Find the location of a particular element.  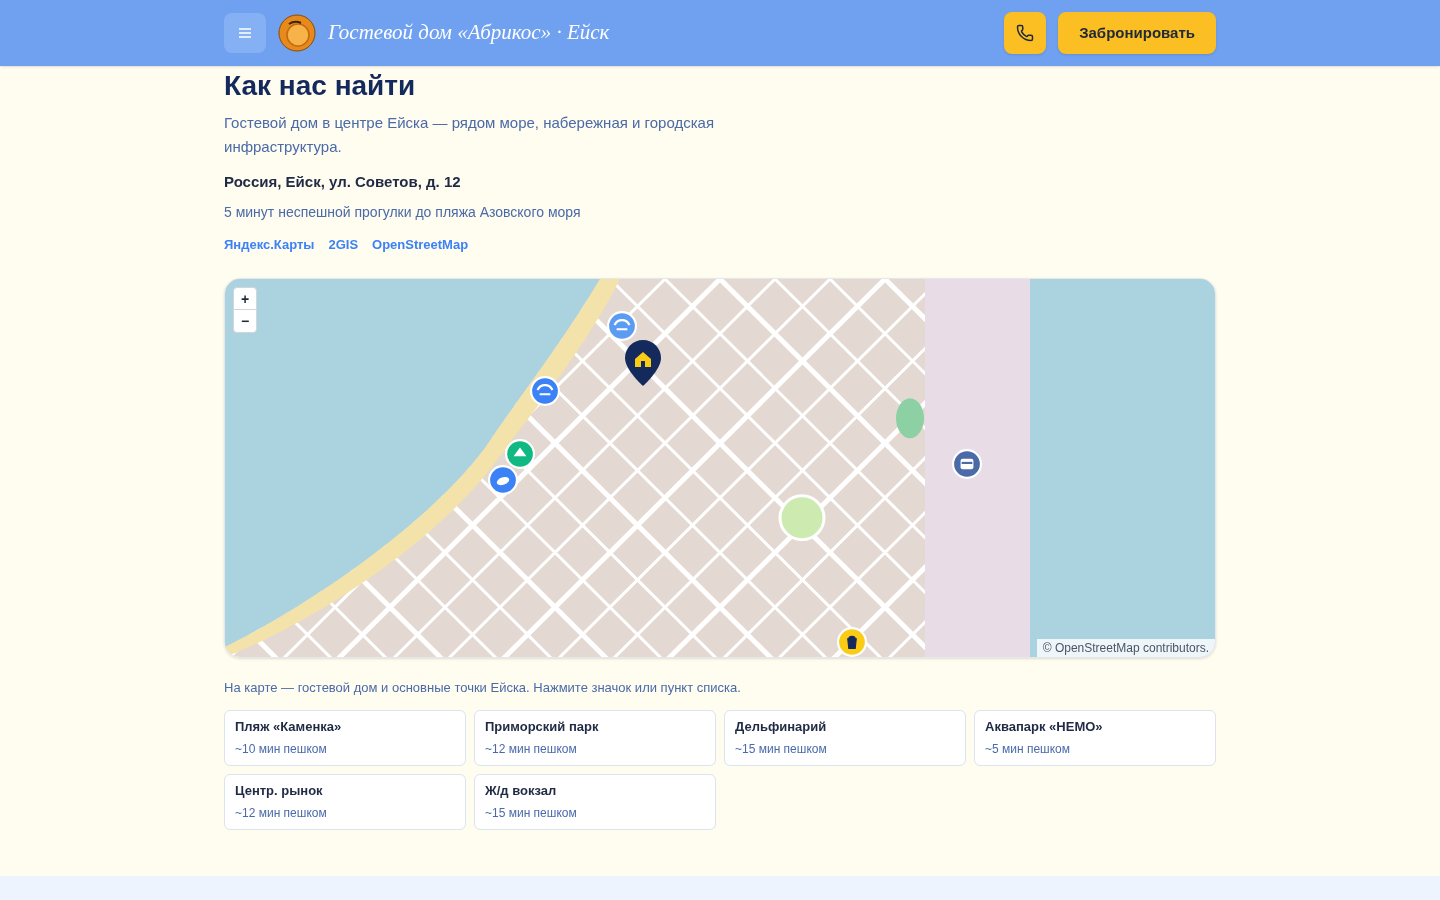

apricot-logo-icon is located at coordinates (297, 33).